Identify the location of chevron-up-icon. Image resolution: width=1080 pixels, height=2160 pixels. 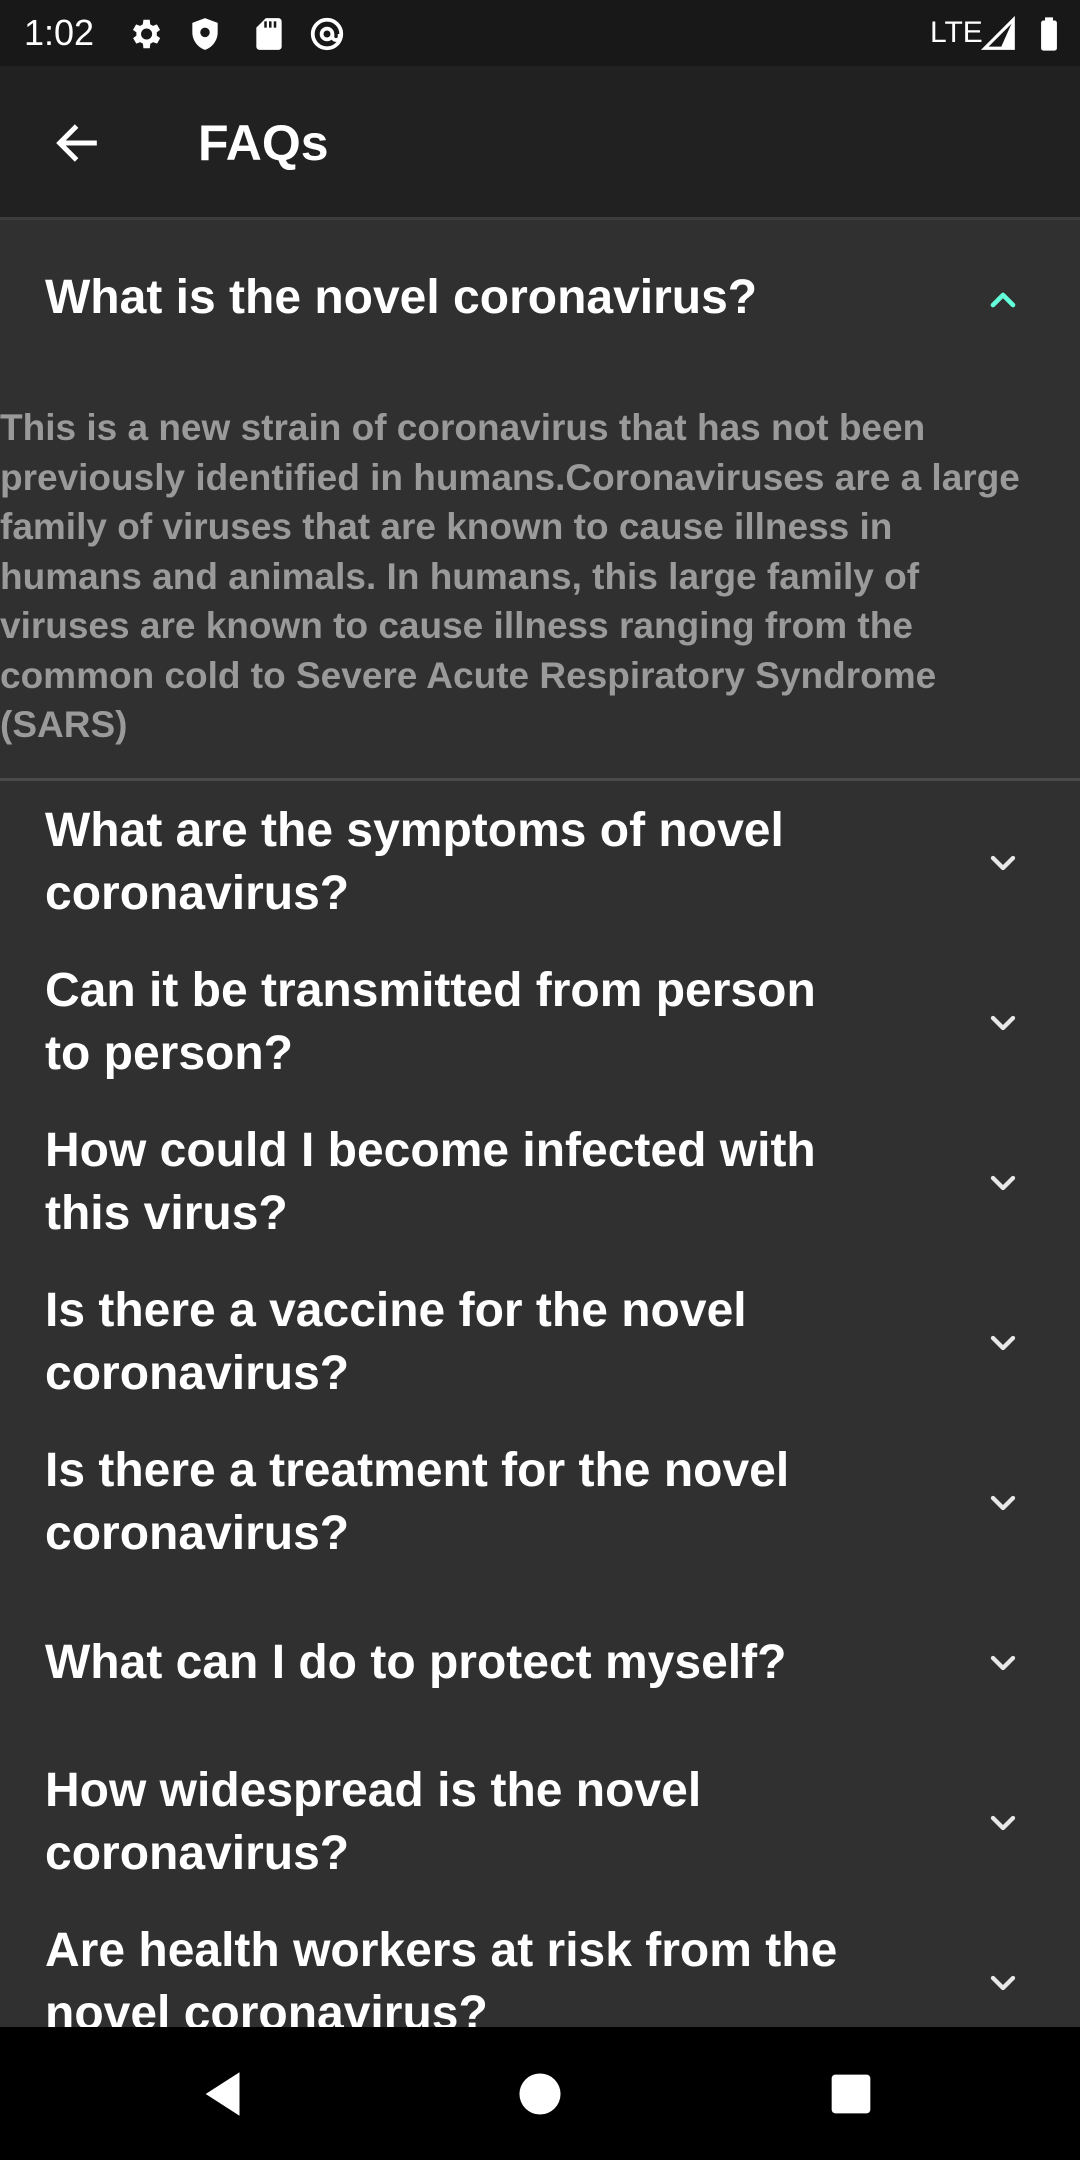
(1003, 300).